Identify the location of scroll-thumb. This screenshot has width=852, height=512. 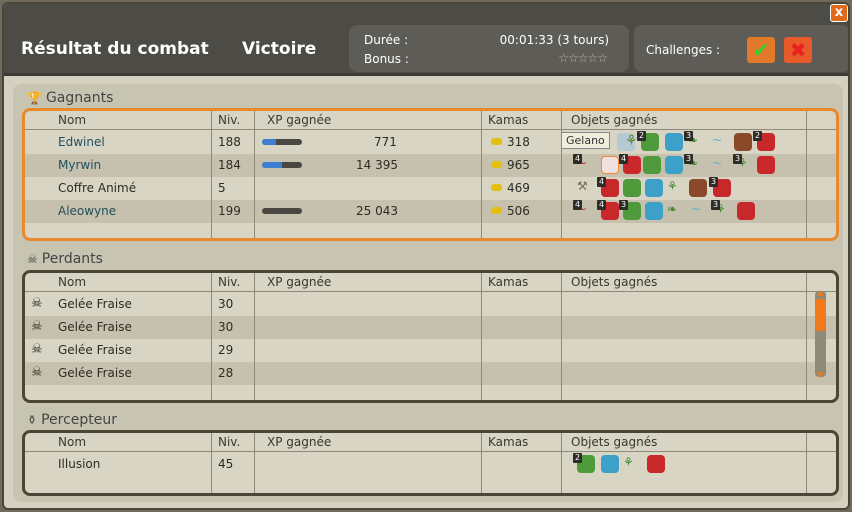
(820, 315).